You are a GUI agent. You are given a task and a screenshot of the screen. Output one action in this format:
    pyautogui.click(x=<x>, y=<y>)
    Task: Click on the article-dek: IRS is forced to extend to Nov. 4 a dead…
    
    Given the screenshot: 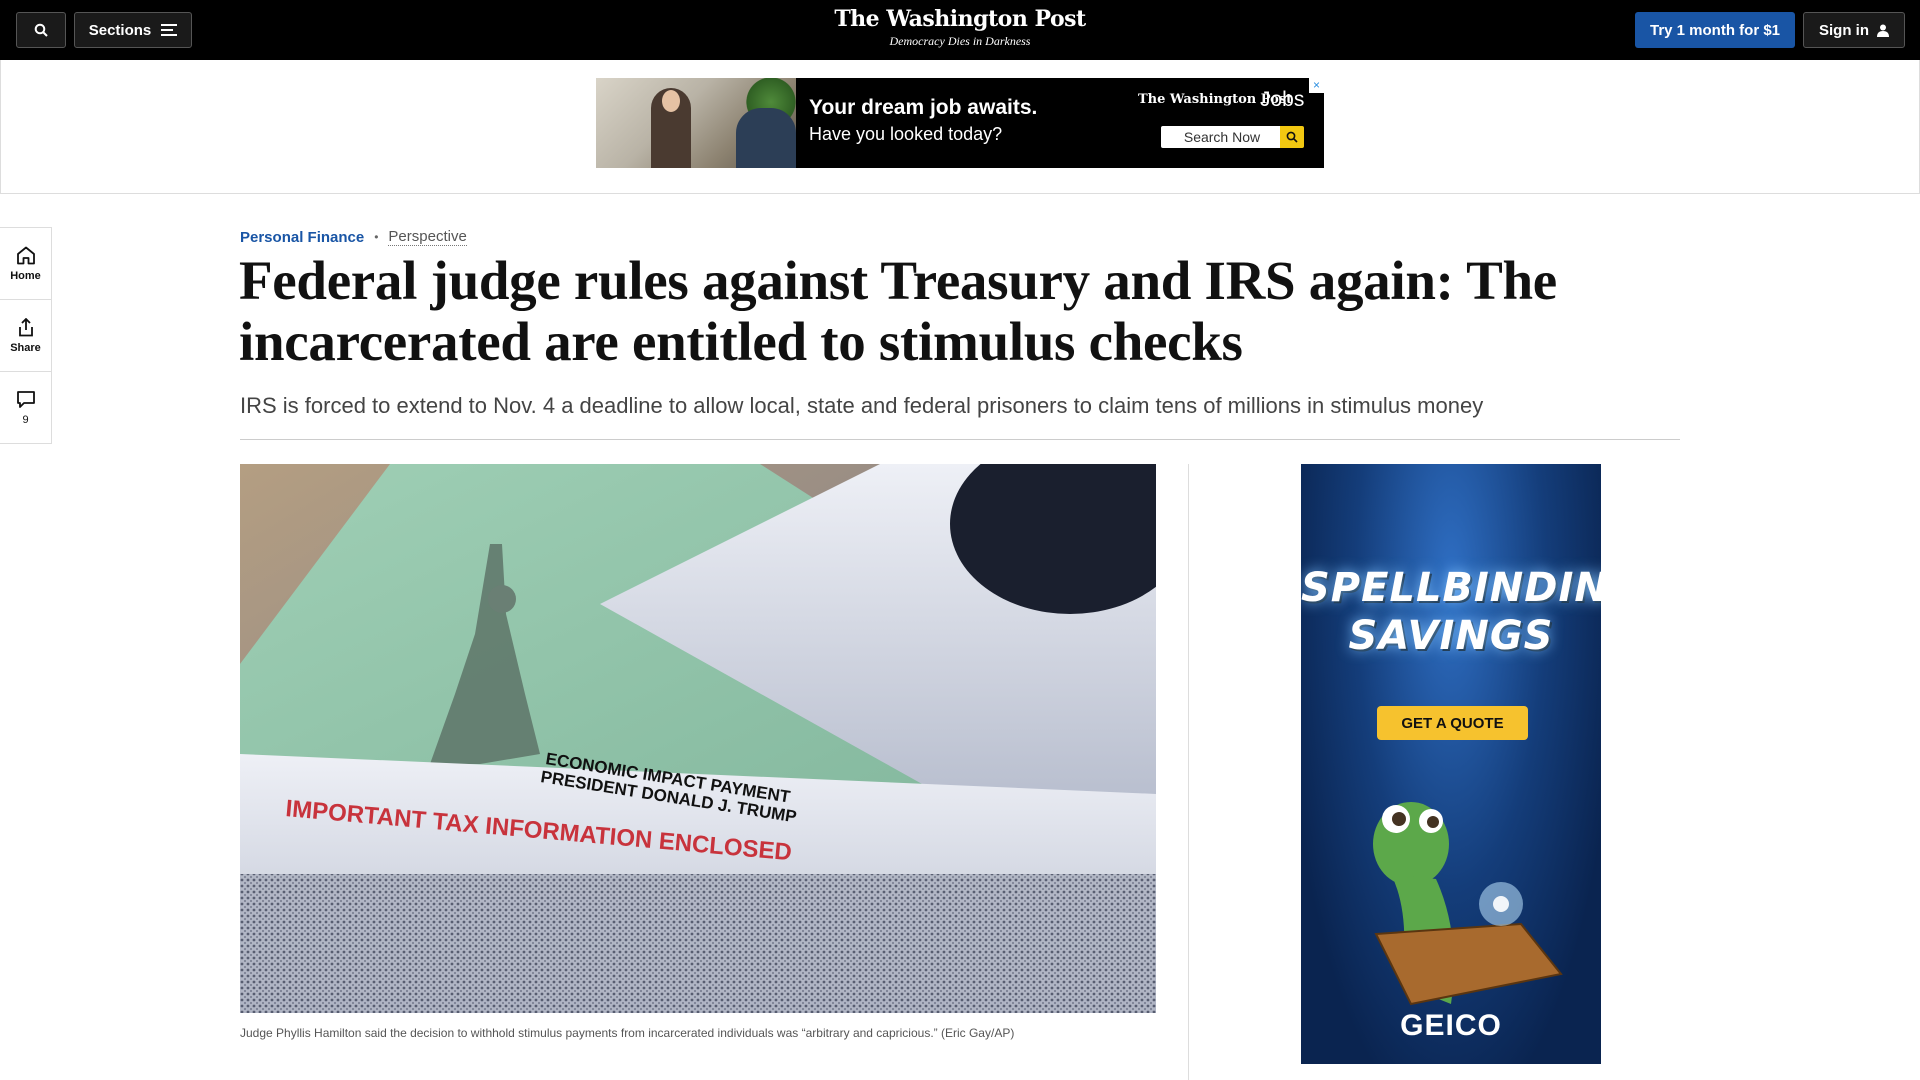 What is the action you would take?
    pyautogui.click(x=862, y=405)
    